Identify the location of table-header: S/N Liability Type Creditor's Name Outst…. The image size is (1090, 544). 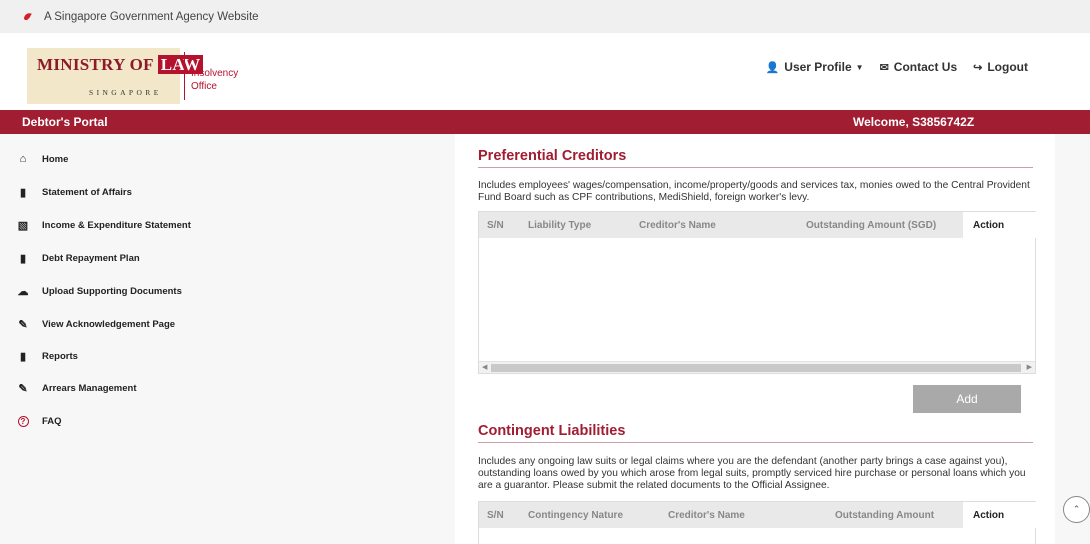
(757, 225).